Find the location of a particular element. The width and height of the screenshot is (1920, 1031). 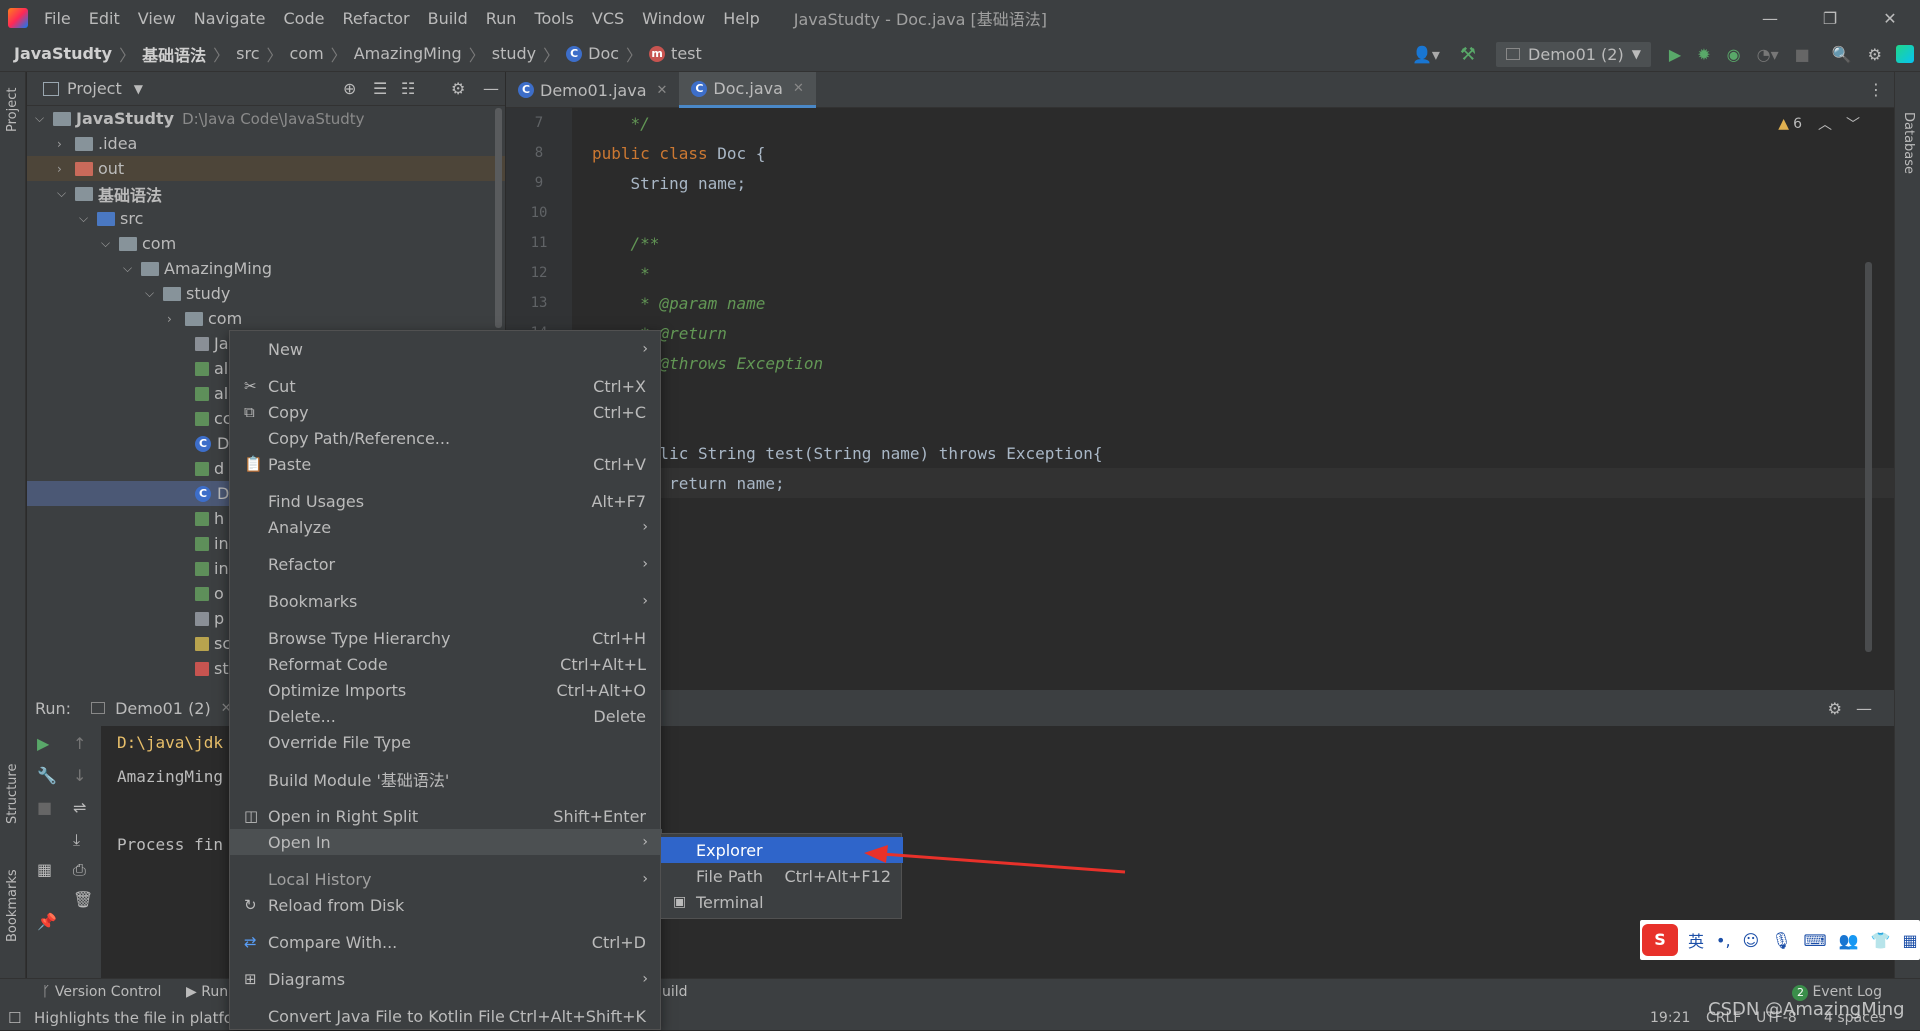

menu-edit: Edit is located at coordinates (104, 18).